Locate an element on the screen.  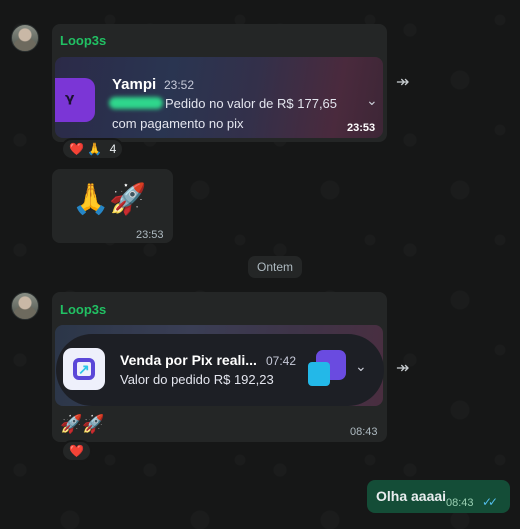
card-app-time: 23:52 is located at coordinates (179, 85).